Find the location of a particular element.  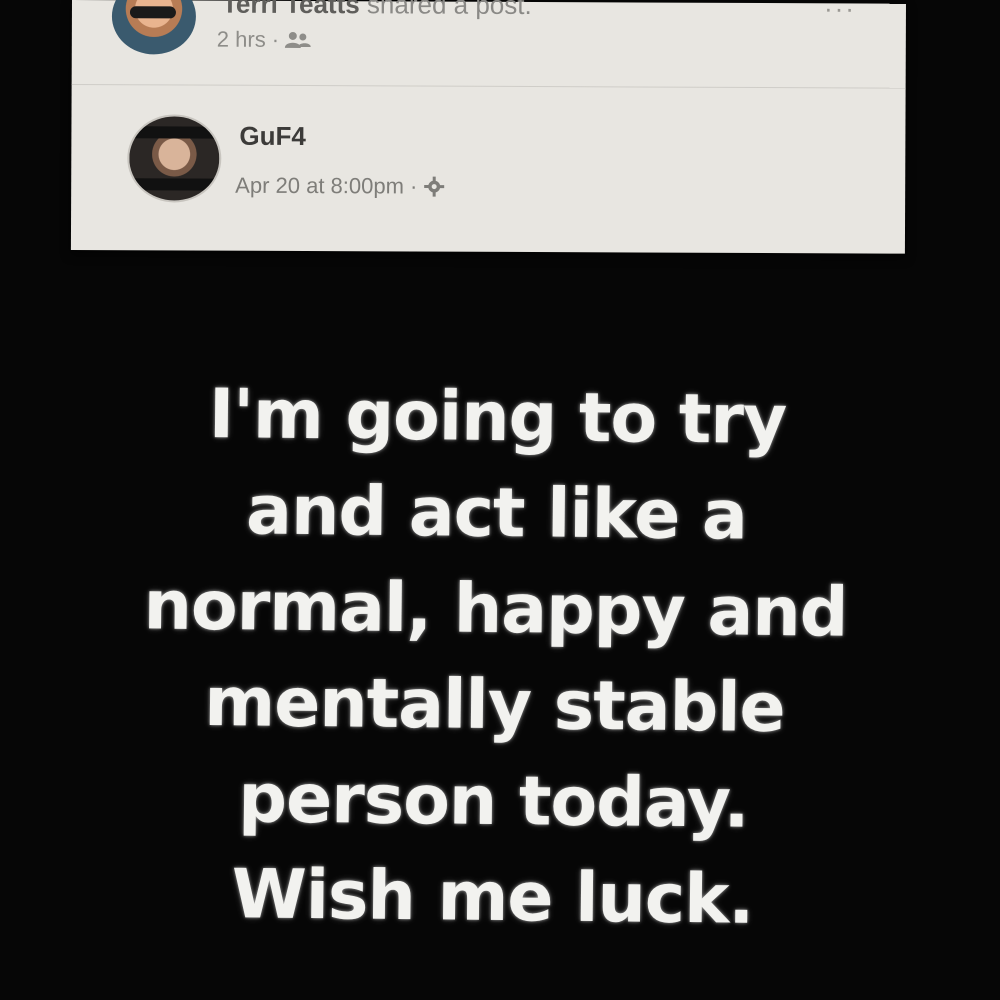

author-avatar is located at coordinates (174, 158).